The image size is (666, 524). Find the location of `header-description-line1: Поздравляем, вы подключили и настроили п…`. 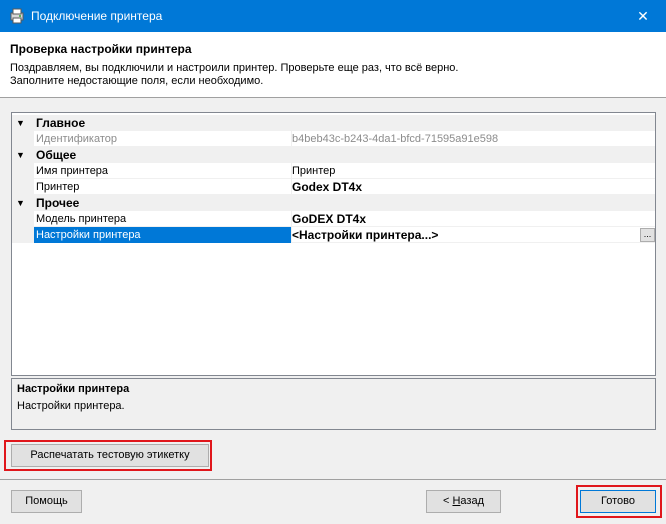

header-description-line1: Поздравляем, вы подключили и настроили п… is located at coordinates (234, 68).